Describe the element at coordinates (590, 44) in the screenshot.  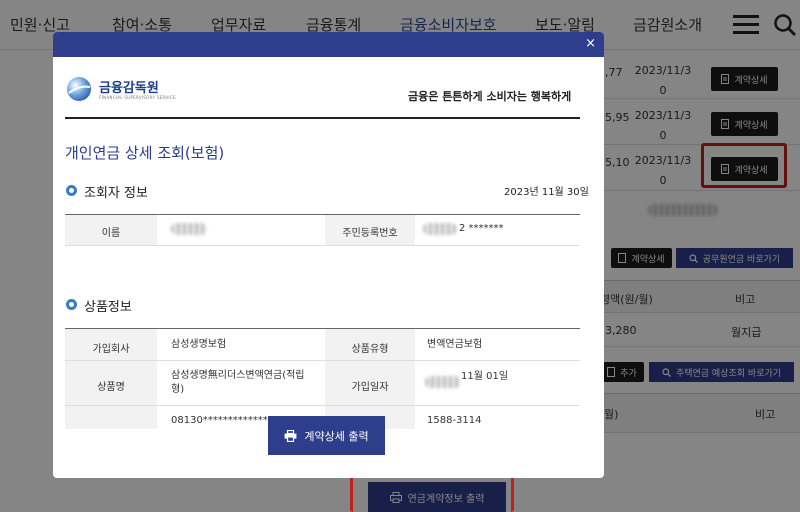
I see `close-icon: ×` at that location.